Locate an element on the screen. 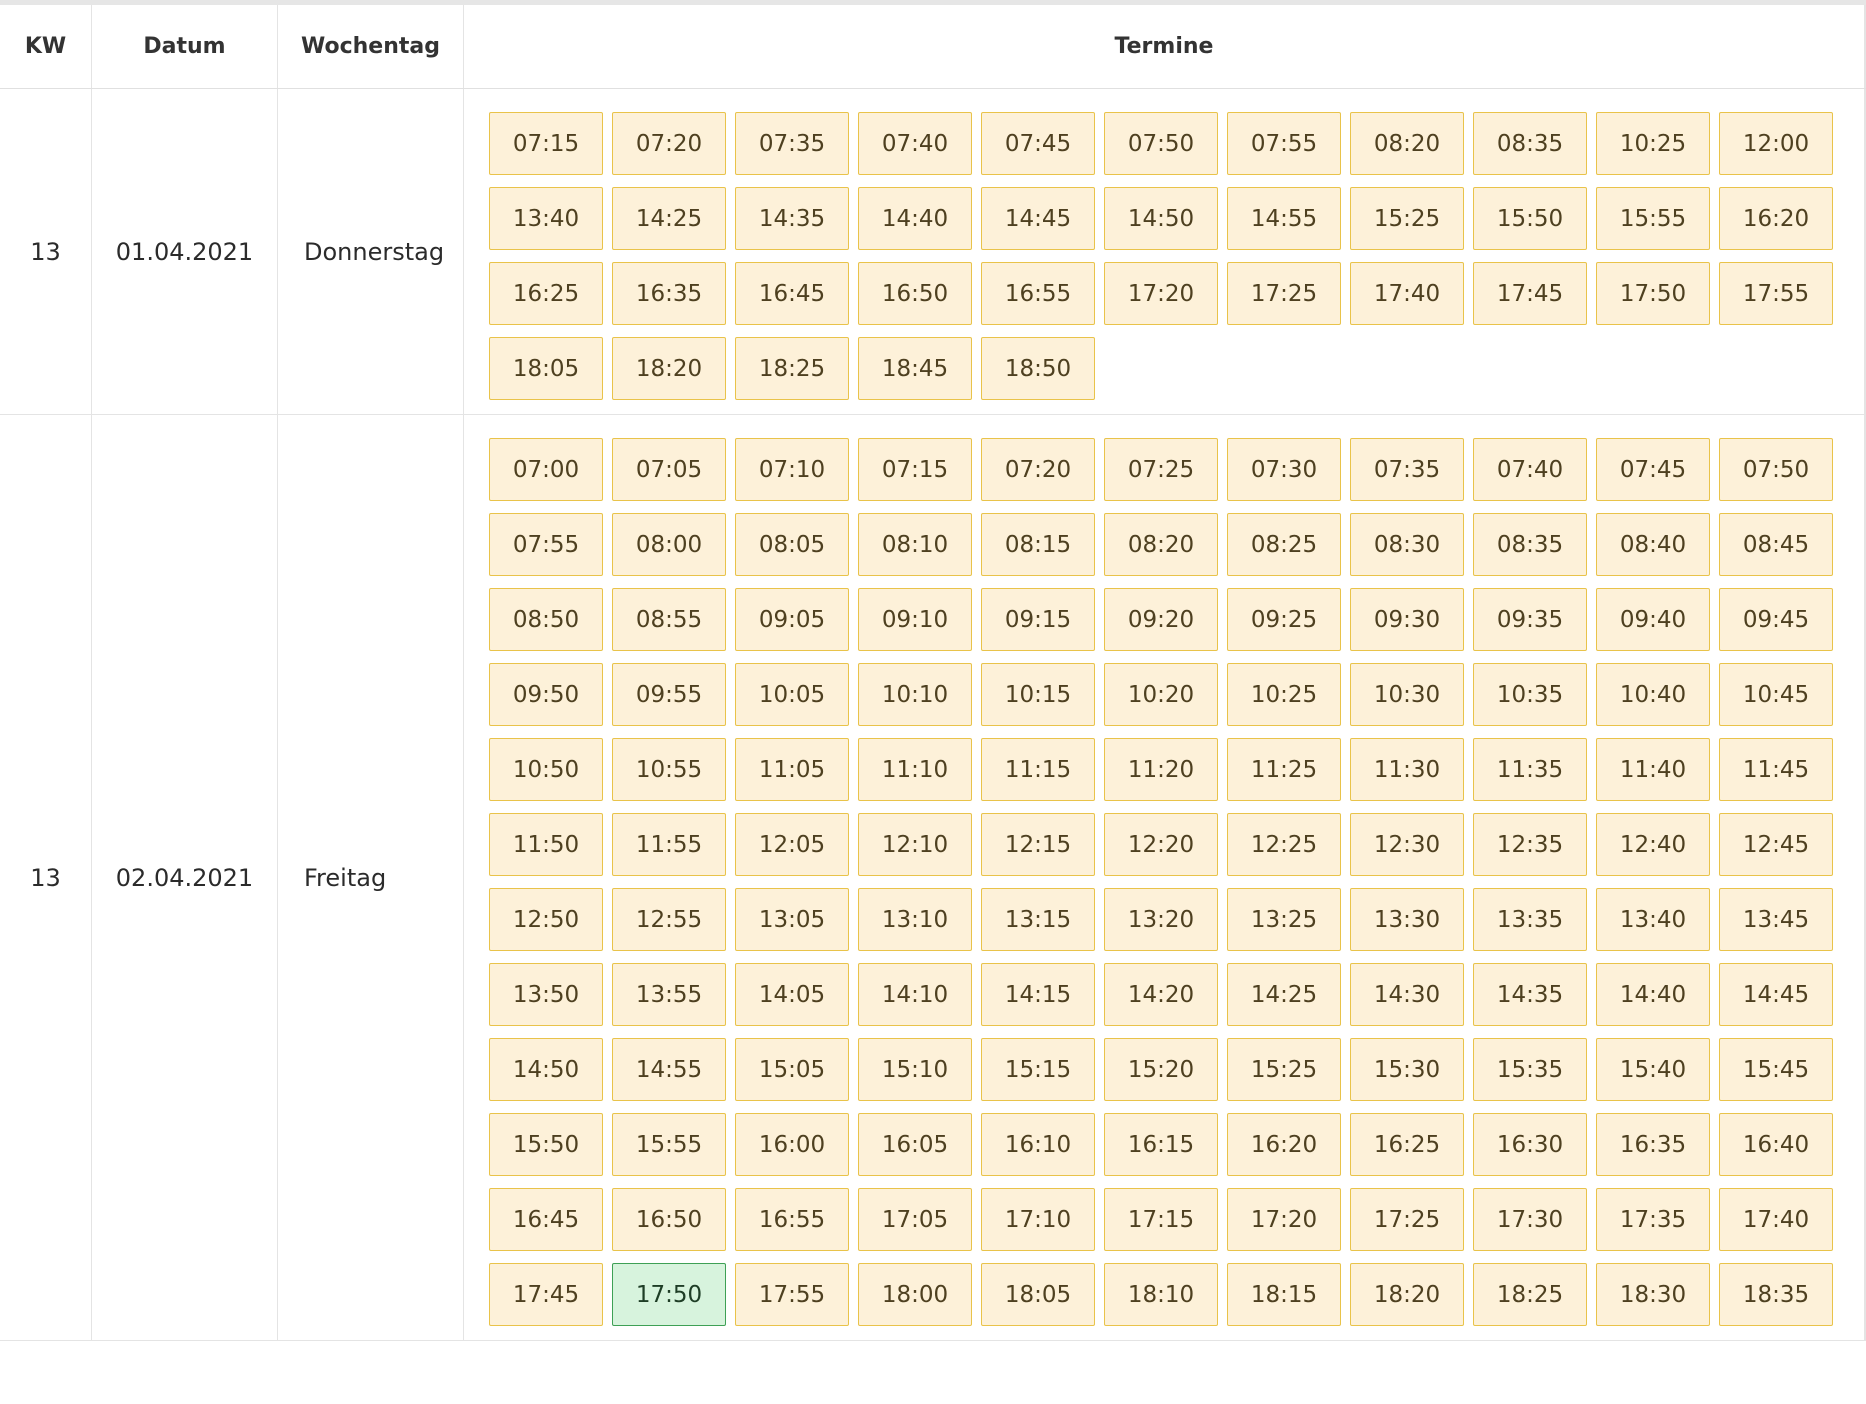  time-slot-button: 11:15 is located at coordinates (1038, 769).